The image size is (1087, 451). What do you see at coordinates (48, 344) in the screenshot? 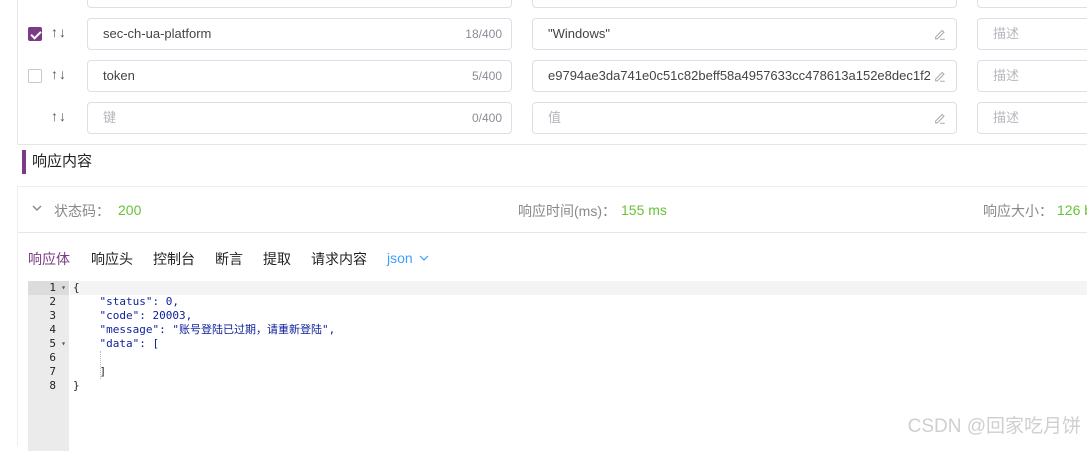
I see `line-number: 5▾` at bounding box center [48, 344].